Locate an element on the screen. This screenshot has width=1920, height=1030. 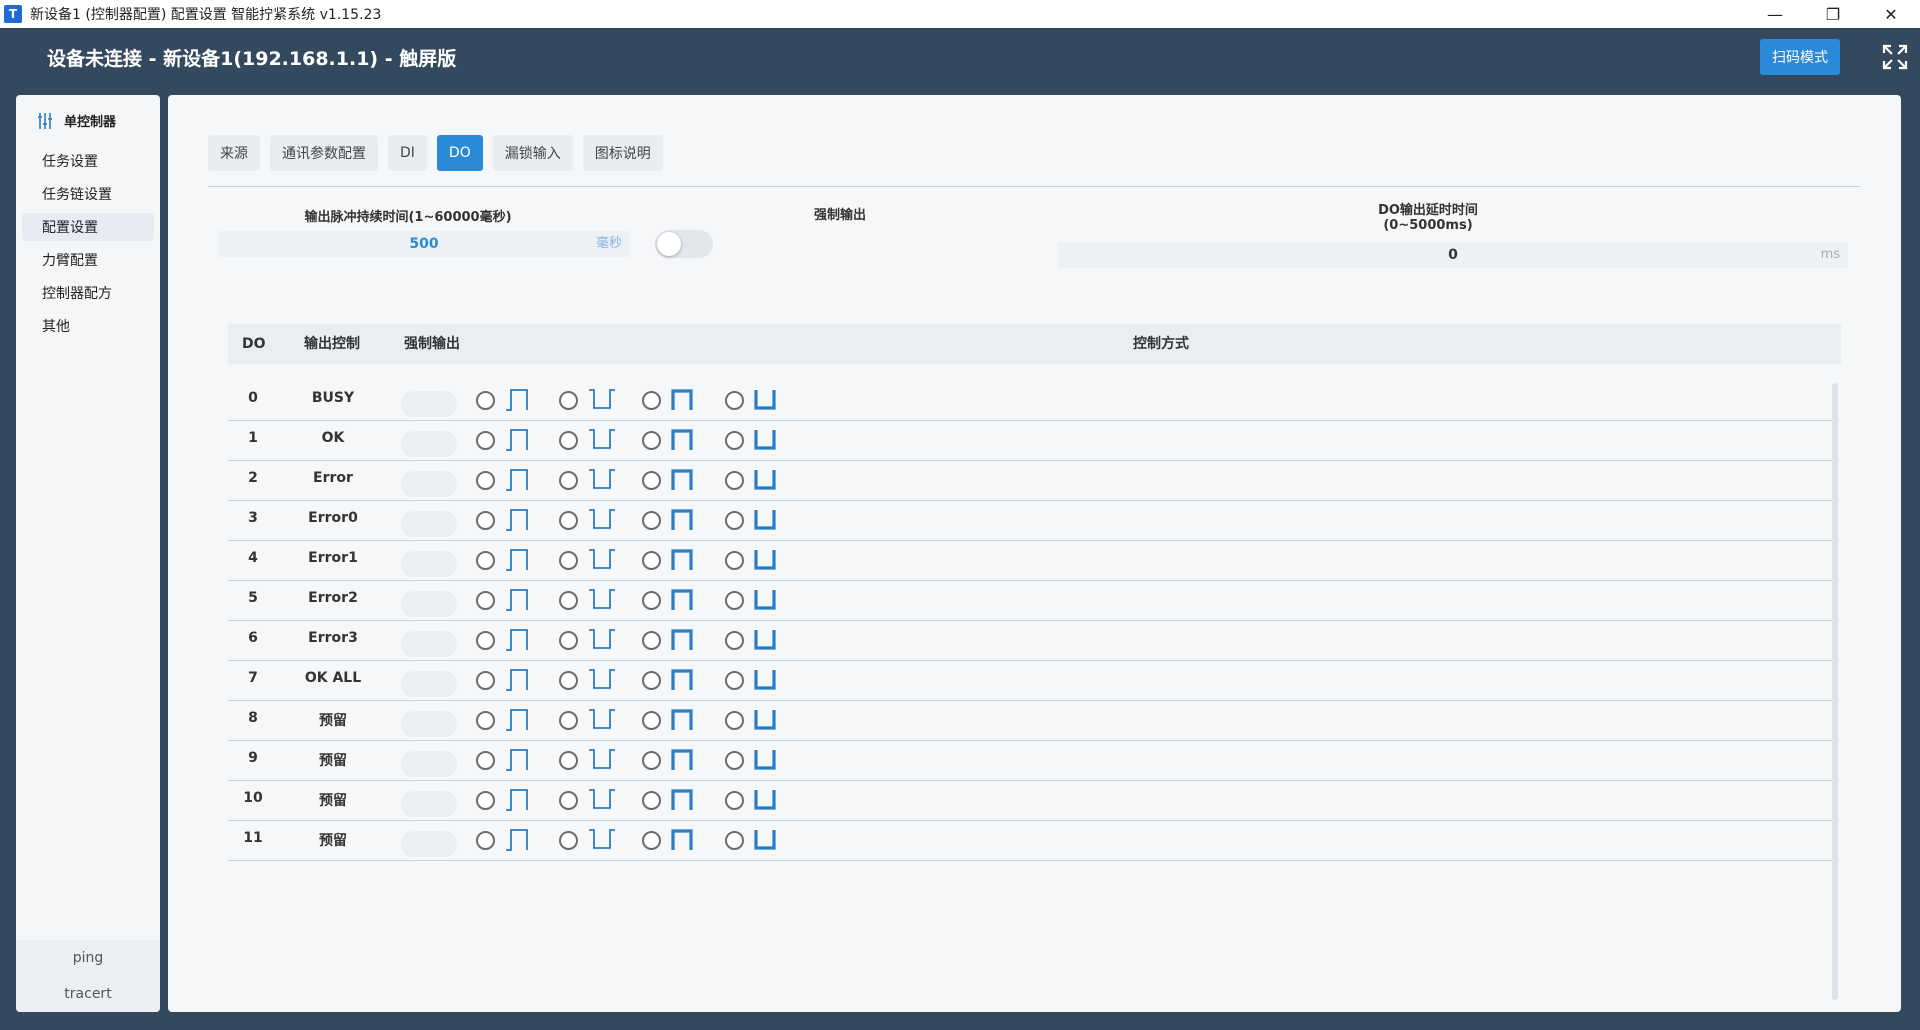
sidebar-item-other: 其他 is located at coordinates (88, 326).